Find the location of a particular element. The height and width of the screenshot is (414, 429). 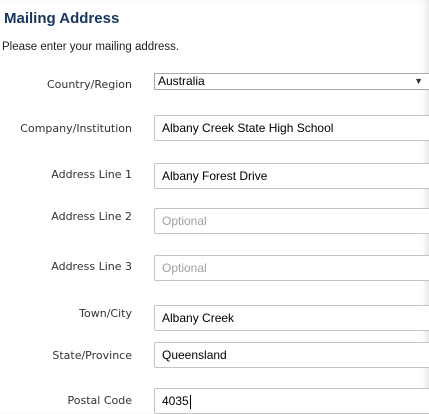

state-province-label: State/Province is located at coordinates (92, 355).